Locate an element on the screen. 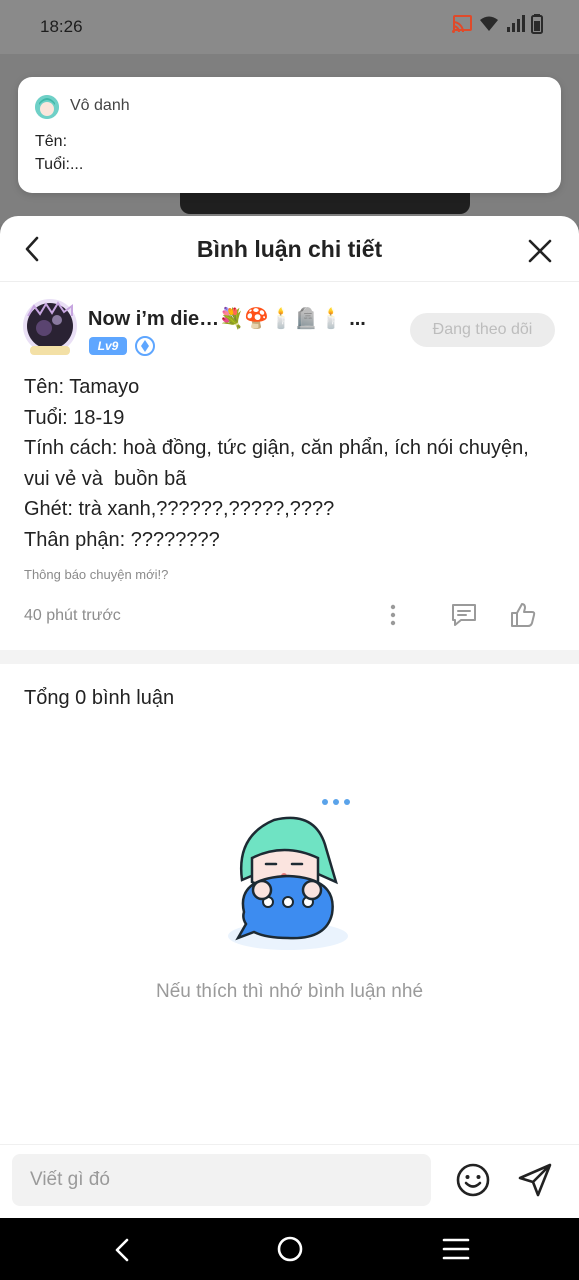 Image resolution: width=579 pixels, height=1280 pixels. close-button is located at coordinates (540, 251).